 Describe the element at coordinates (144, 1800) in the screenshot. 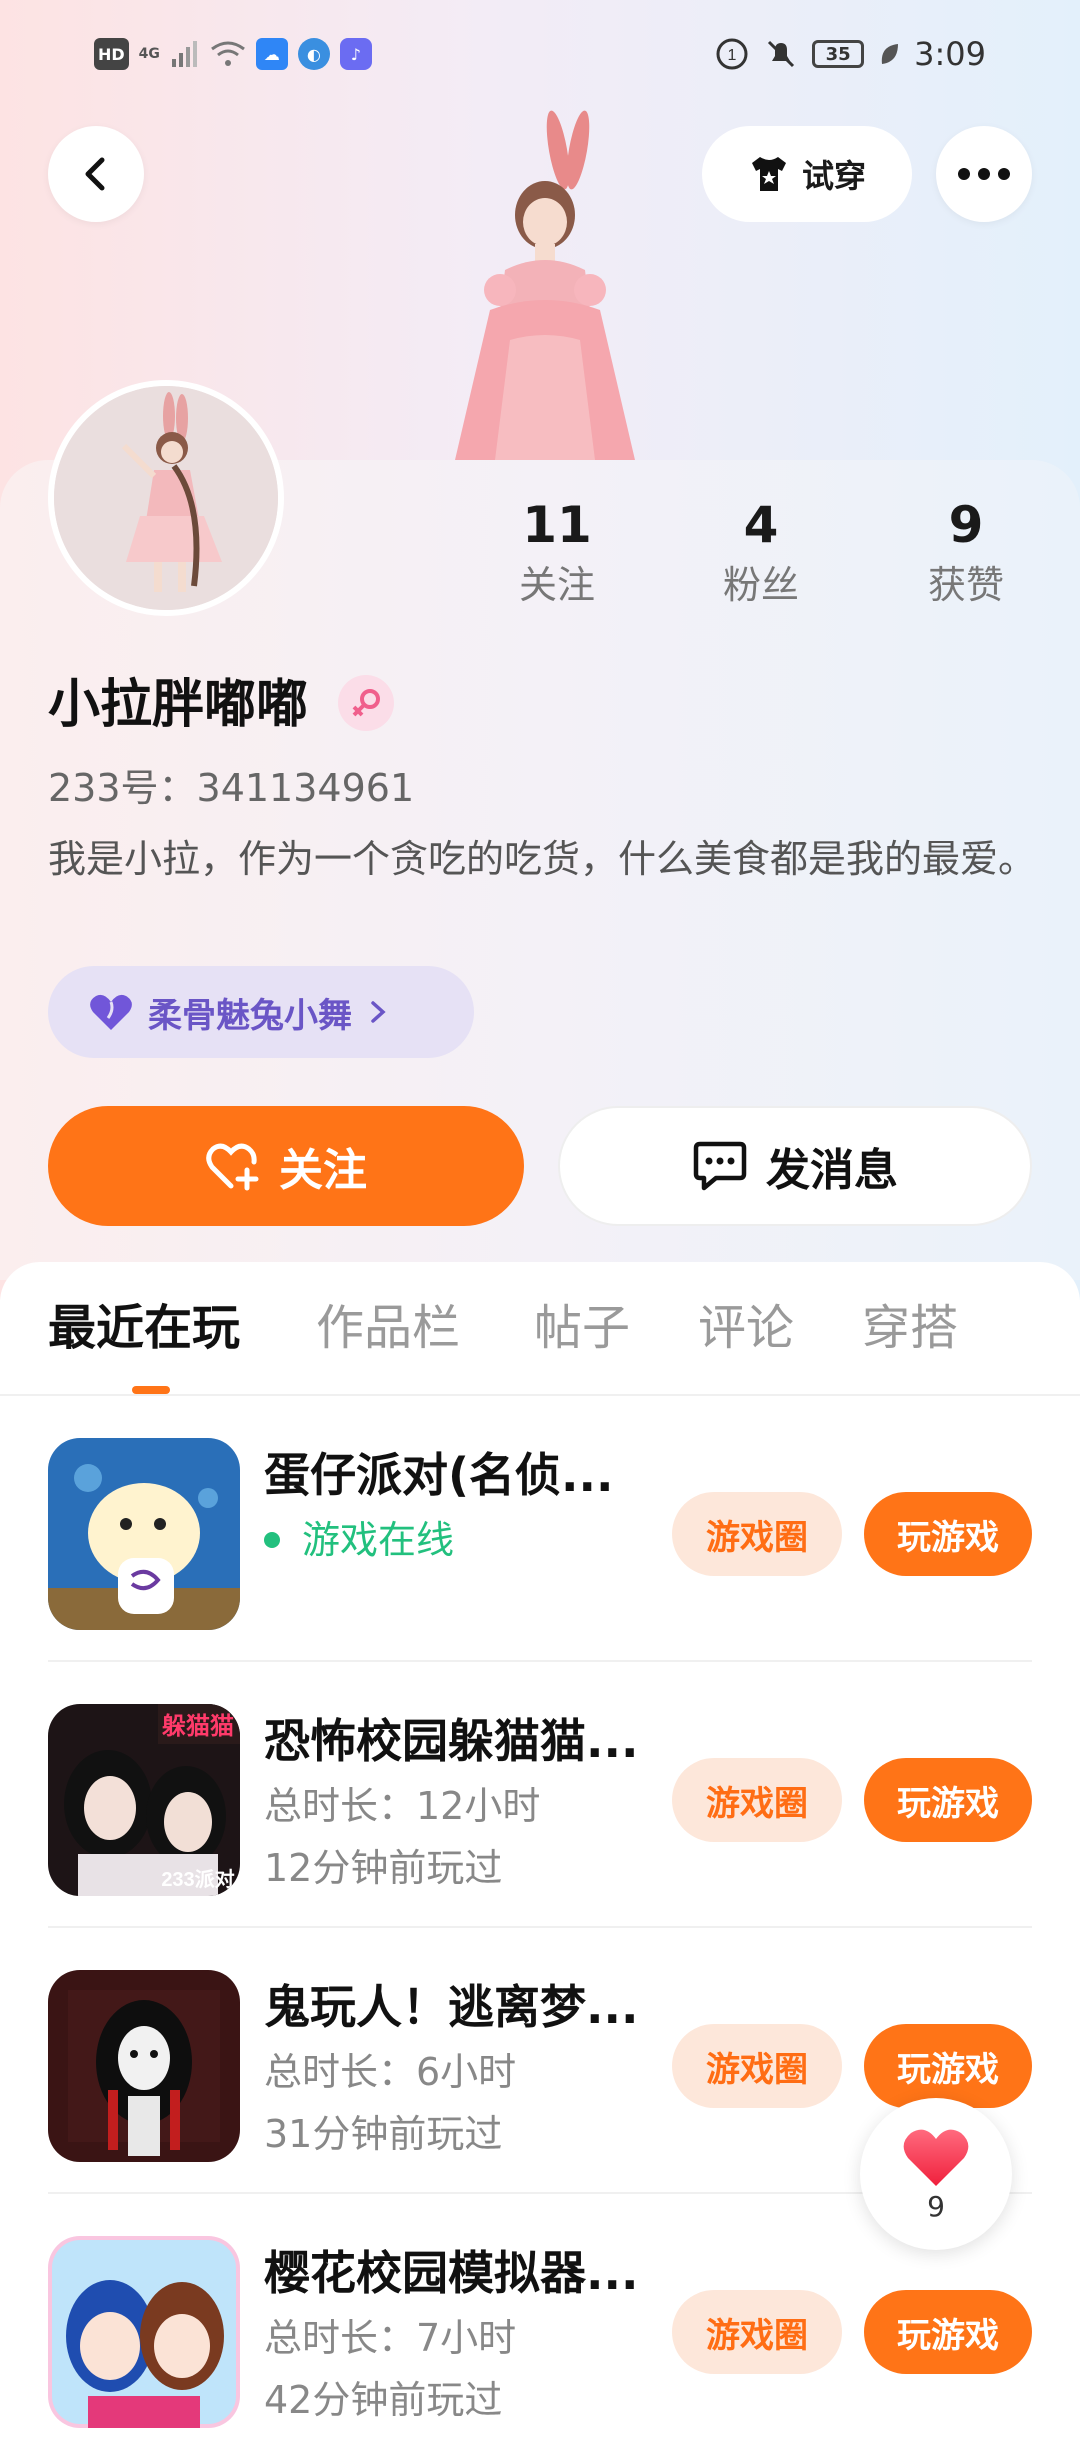

I see `game-icon-horror-campus: 躲猫猫 233派对` at that location.